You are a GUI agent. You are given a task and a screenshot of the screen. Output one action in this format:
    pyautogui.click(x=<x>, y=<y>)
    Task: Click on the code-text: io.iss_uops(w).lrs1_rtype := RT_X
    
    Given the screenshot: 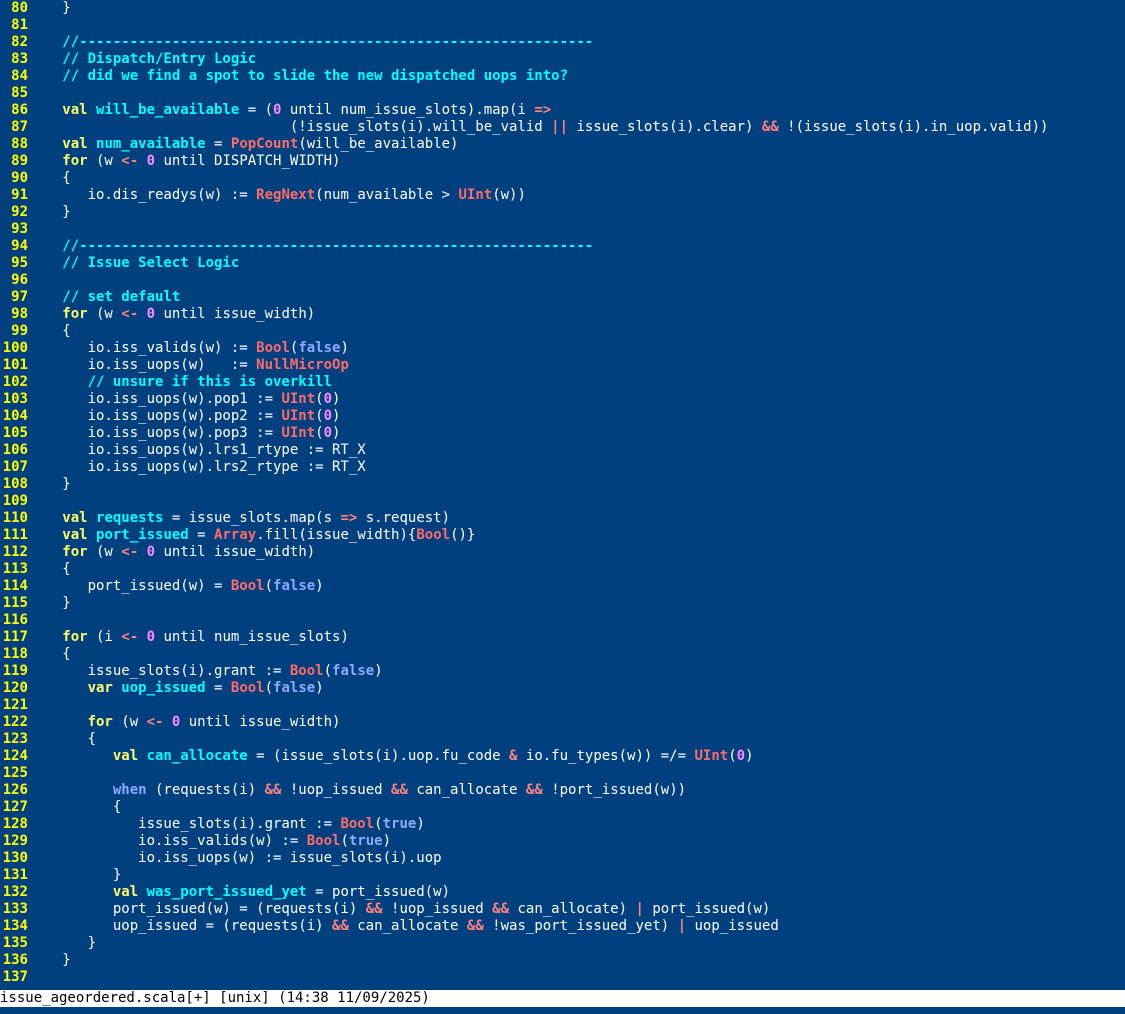 What is the action you would take?
    pyautogui.click(x=201, y=450)
    